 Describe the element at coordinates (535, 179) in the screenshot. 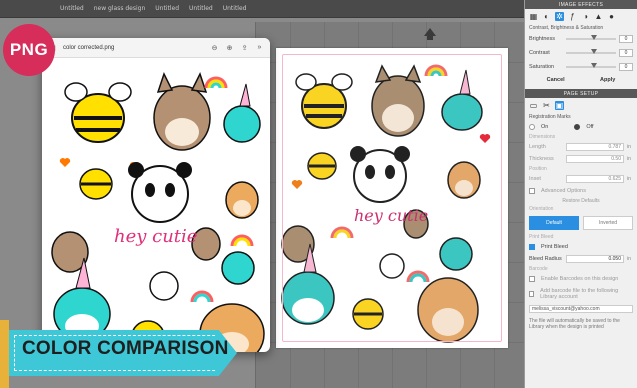

I see `inset-label: Inset` at that location.